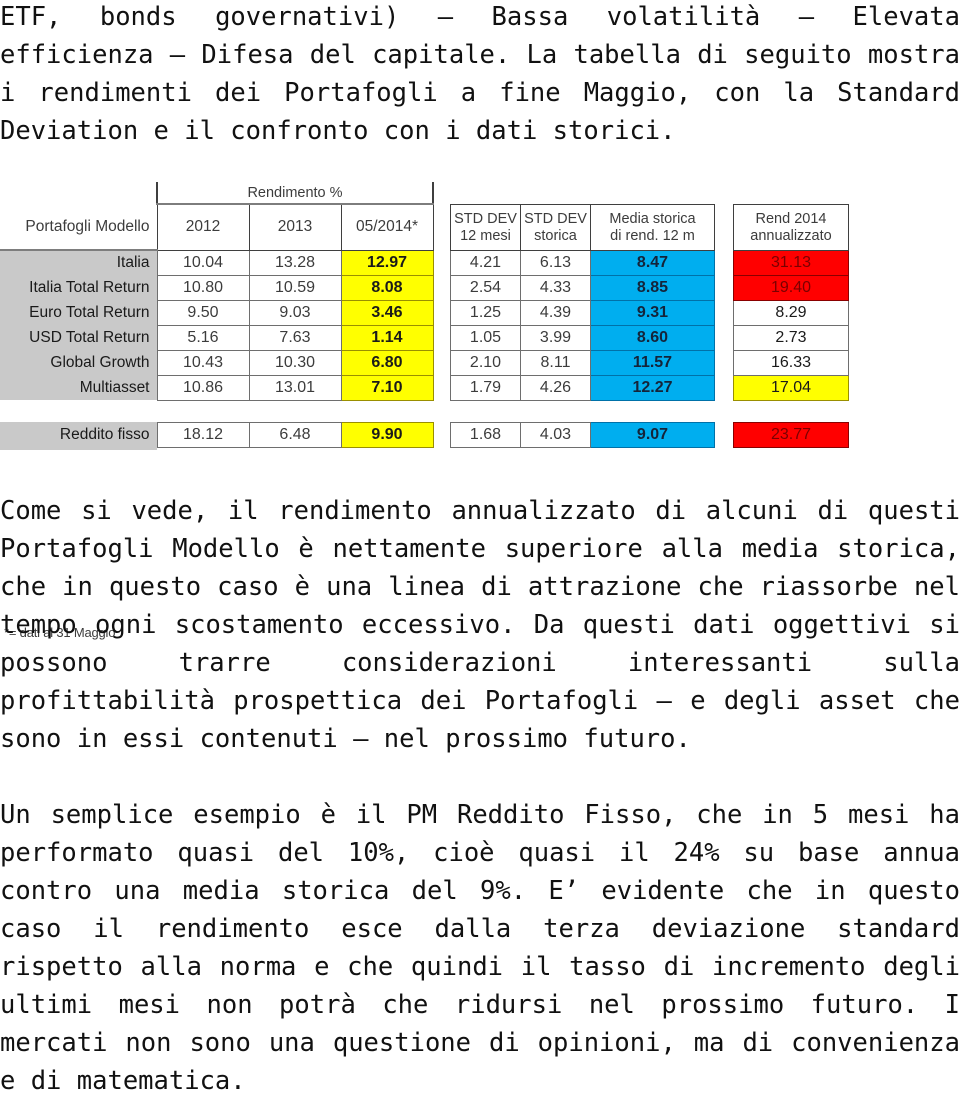 The image size is (960, 1100). I want to click on cell-2012: 5.16, so click(203, 337).